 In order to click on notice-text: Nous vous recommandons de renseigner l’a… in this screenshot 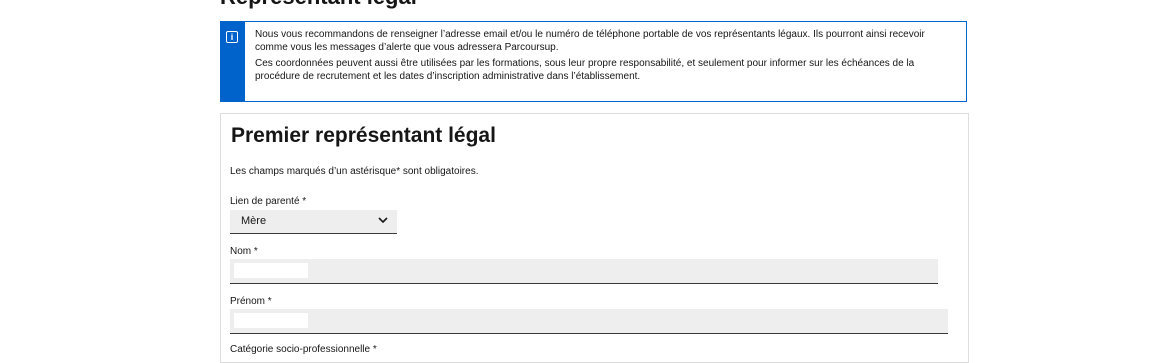, I will do `click(605, 57)`.